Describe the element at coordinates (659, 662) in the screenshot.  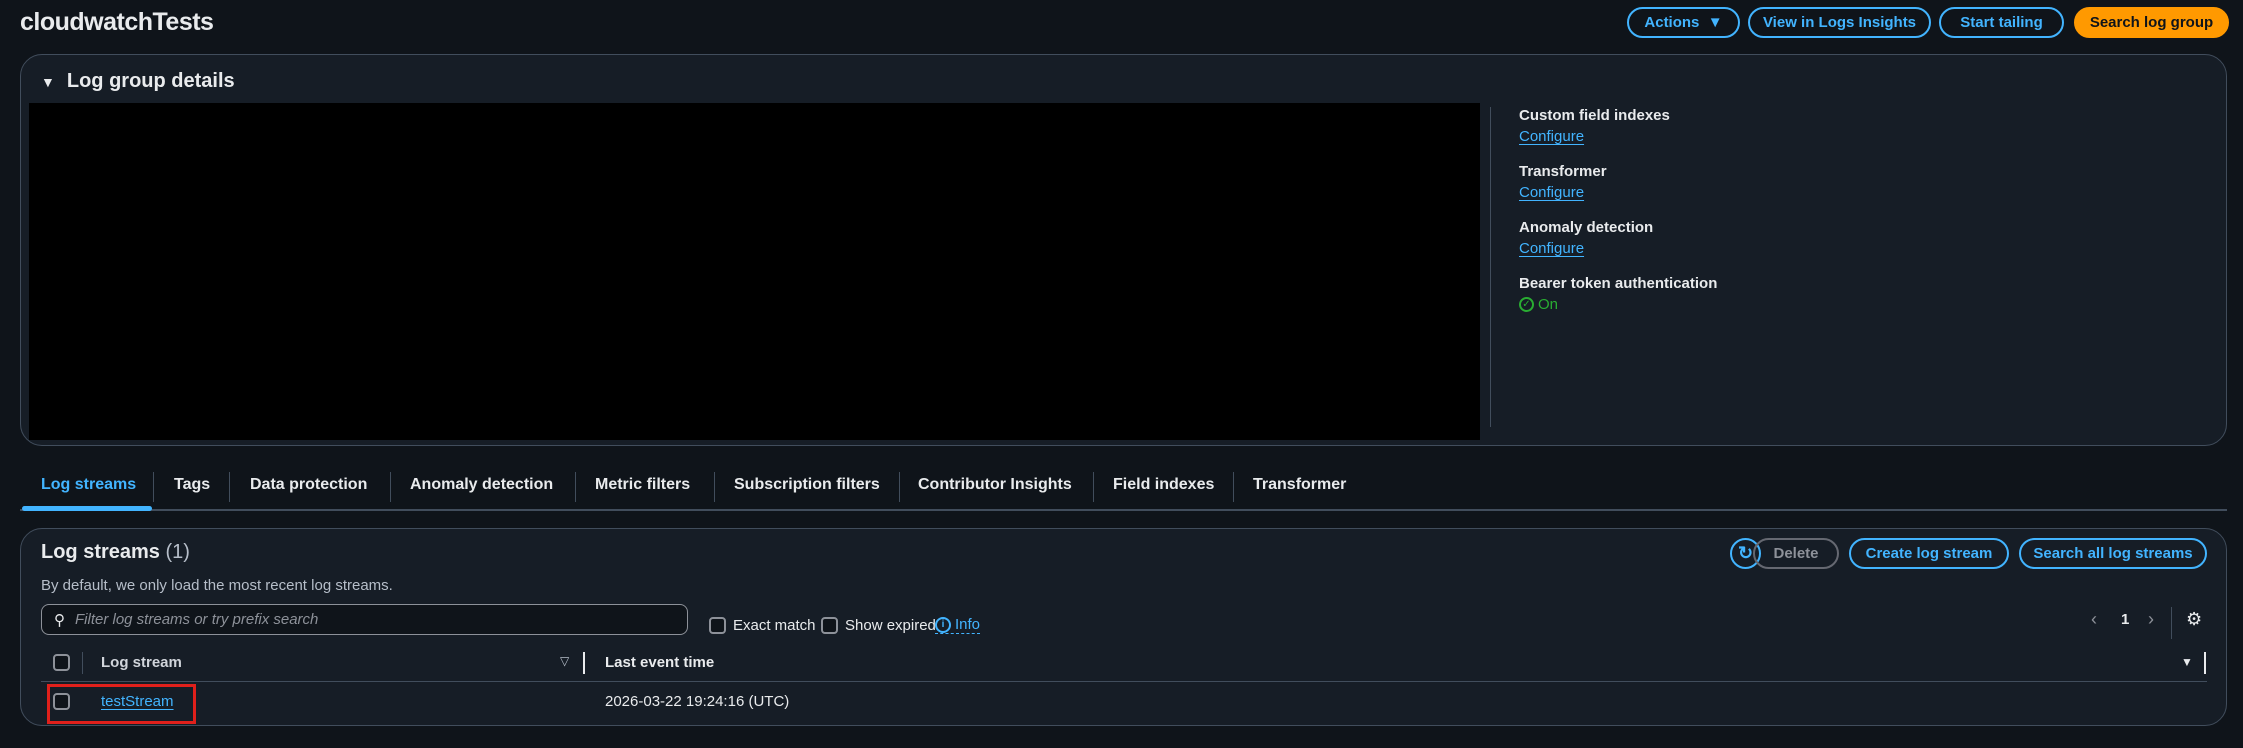
I see `column-header-last-event-time: Last event time` at that location.